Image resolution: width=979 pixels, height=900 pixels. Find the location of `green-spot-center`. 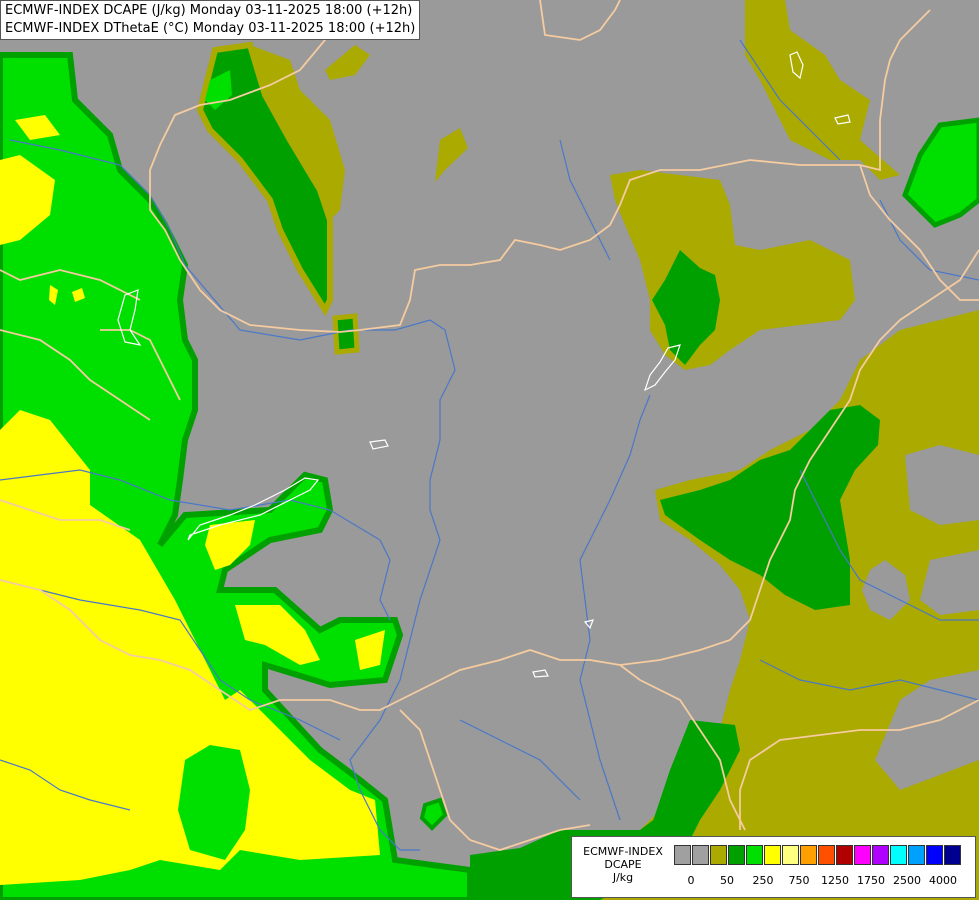

green-spot-center is located at coordinates (346, 334).